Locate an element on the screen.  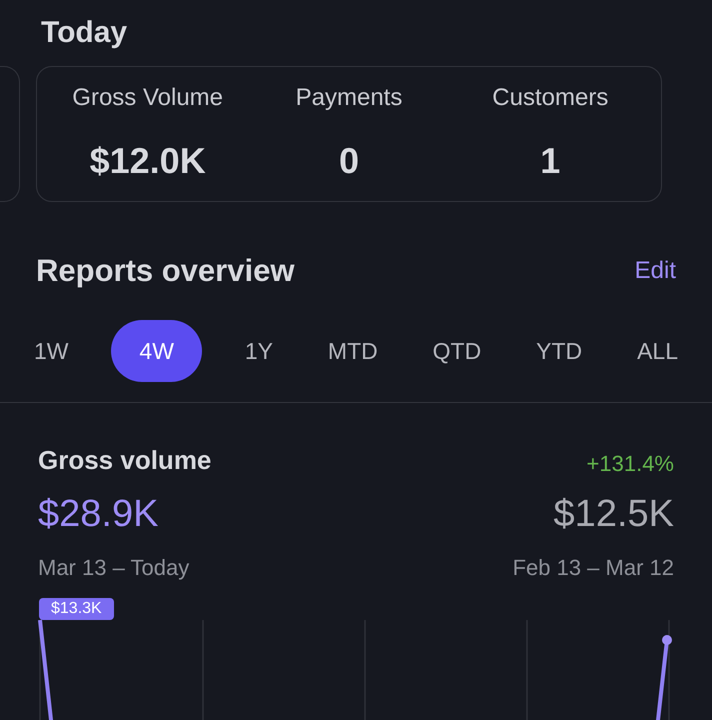
range-tab: 1W is located at coordinates (51, 351).